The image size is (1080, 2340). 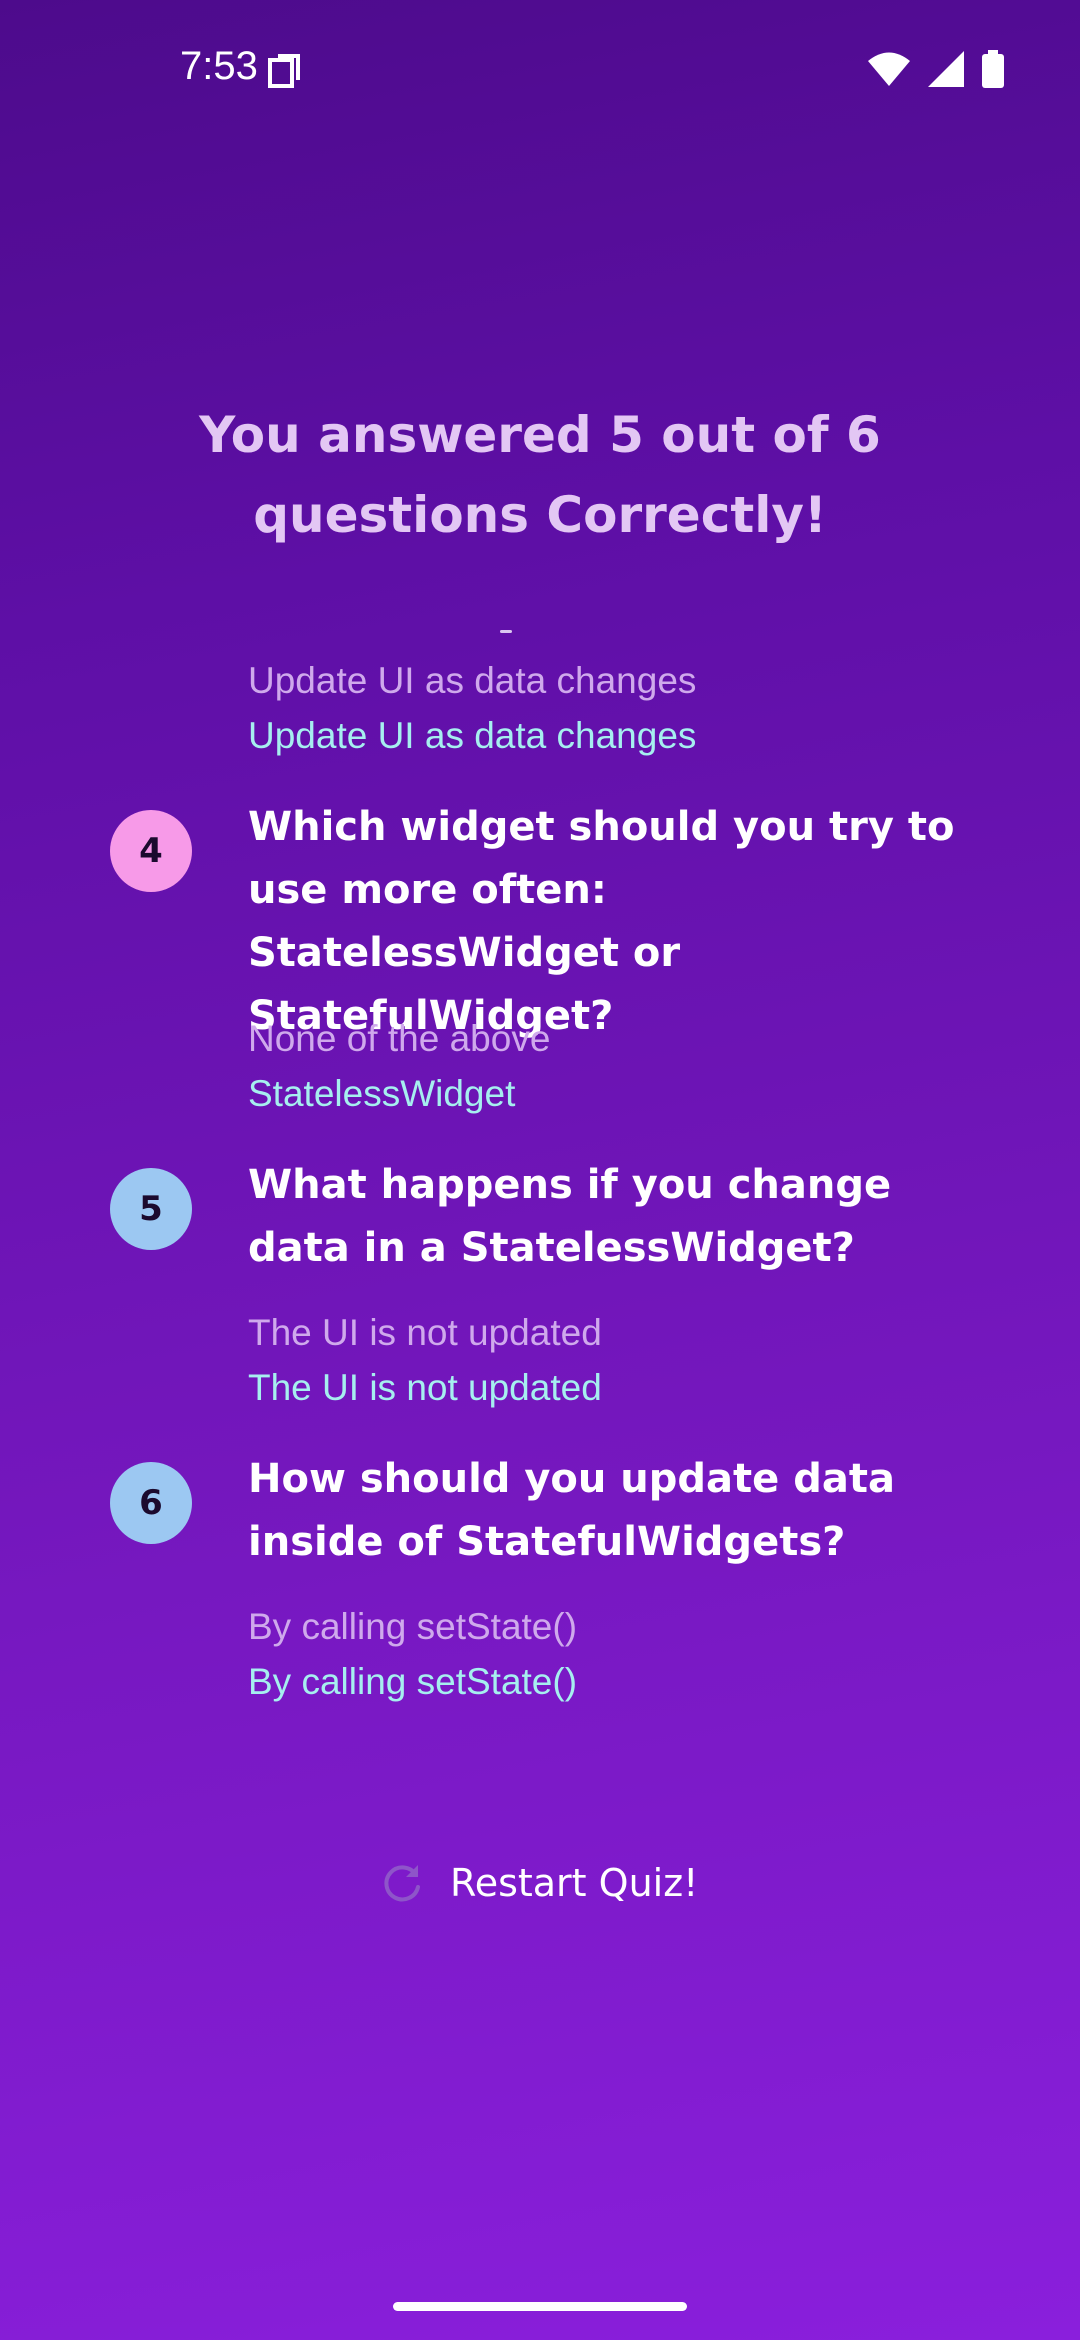 What do you see at coordinates (413, 1681) in the screenshot?
I see `correct-answer: By calling setState()` at bounding box center [413, 1681].